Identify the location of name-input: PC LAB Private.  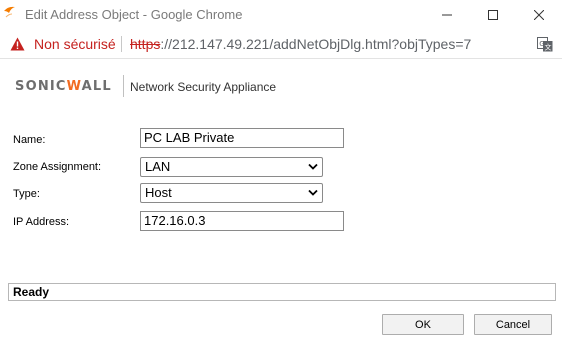
(242, 138).